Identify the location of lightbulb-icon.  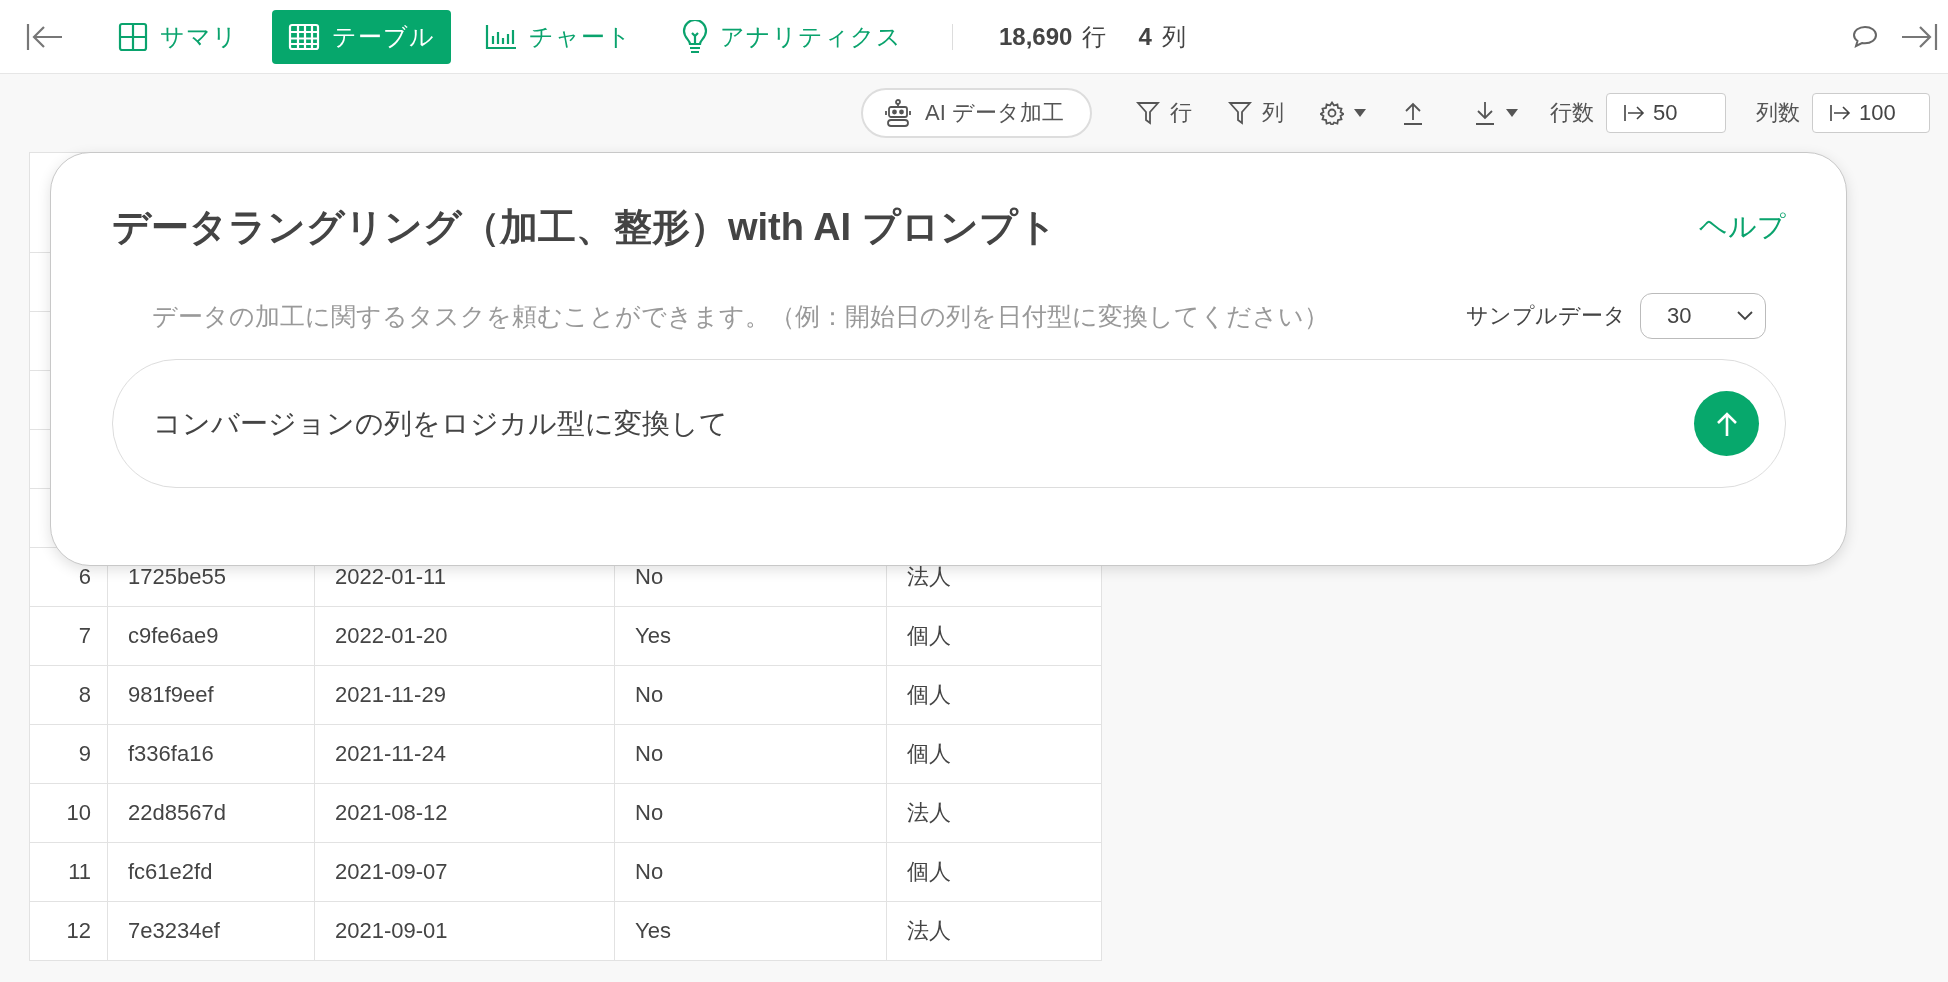
(695, 36).